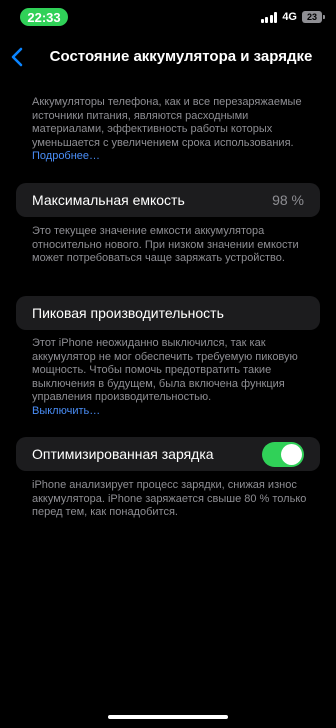  I want to click on optimized-charging-cell: Оптимизированная зарядка, so click(168, 454).